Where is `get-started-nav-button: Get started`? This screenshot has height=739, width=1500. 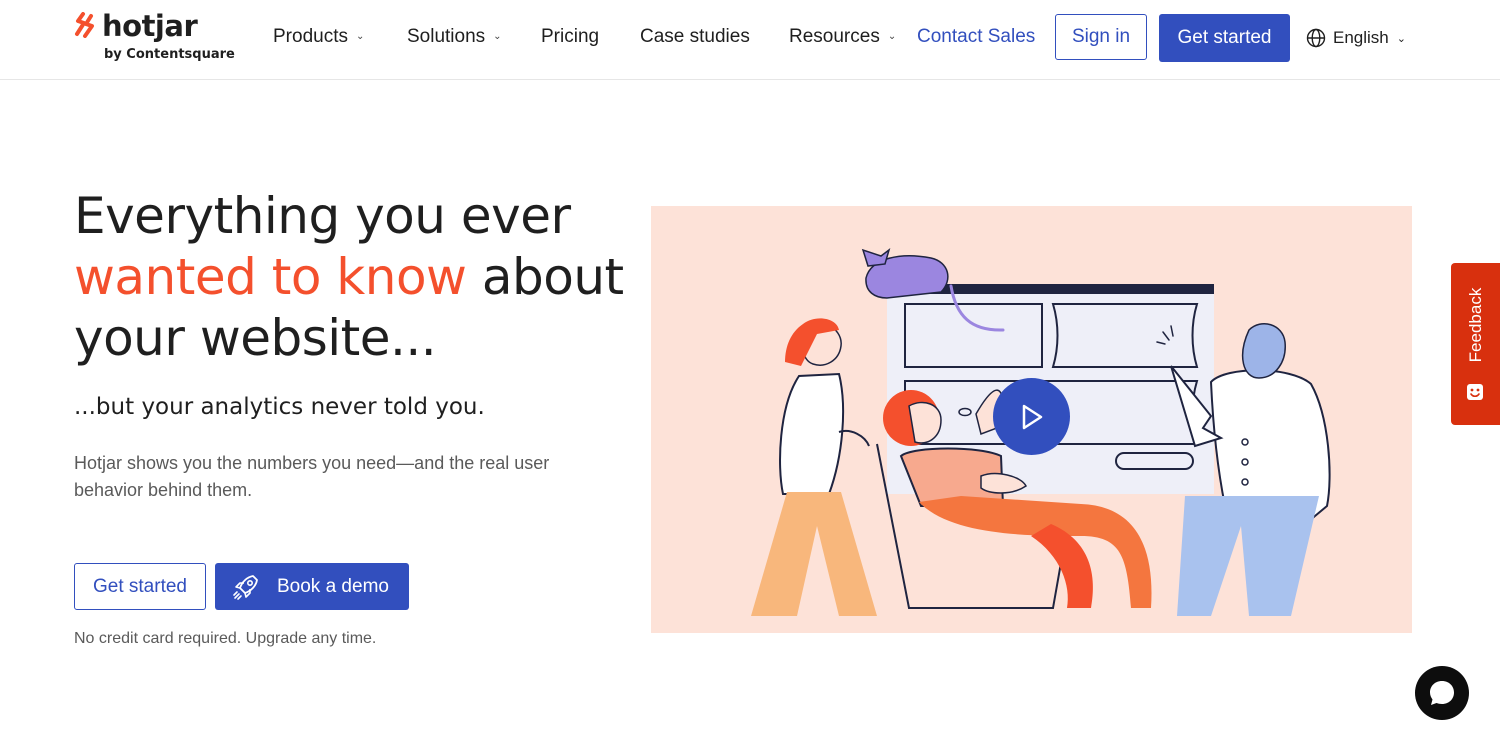 get-started-nav-button: Get started is located at coordinates (1224, 38).